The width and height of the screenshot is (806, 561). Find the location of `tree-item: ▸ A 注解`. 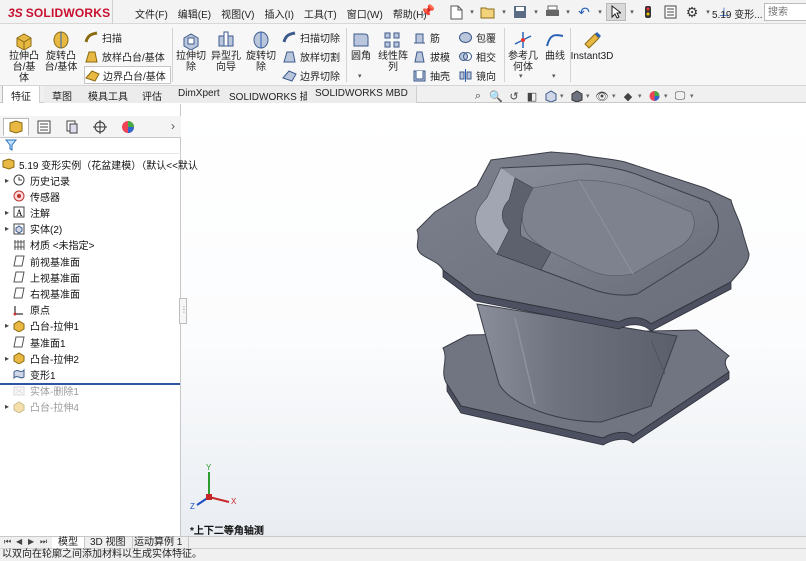

tree-item: ▸ A 注解 is located at coordinates (90, 212).